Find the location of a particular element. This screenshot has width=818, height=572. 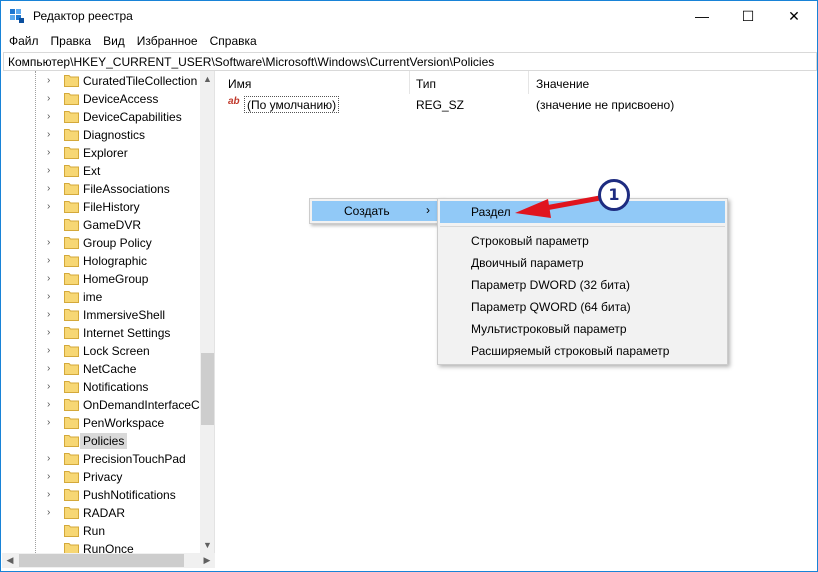

tree-item-label: PushNotifications is located at coordinates (129, 495).